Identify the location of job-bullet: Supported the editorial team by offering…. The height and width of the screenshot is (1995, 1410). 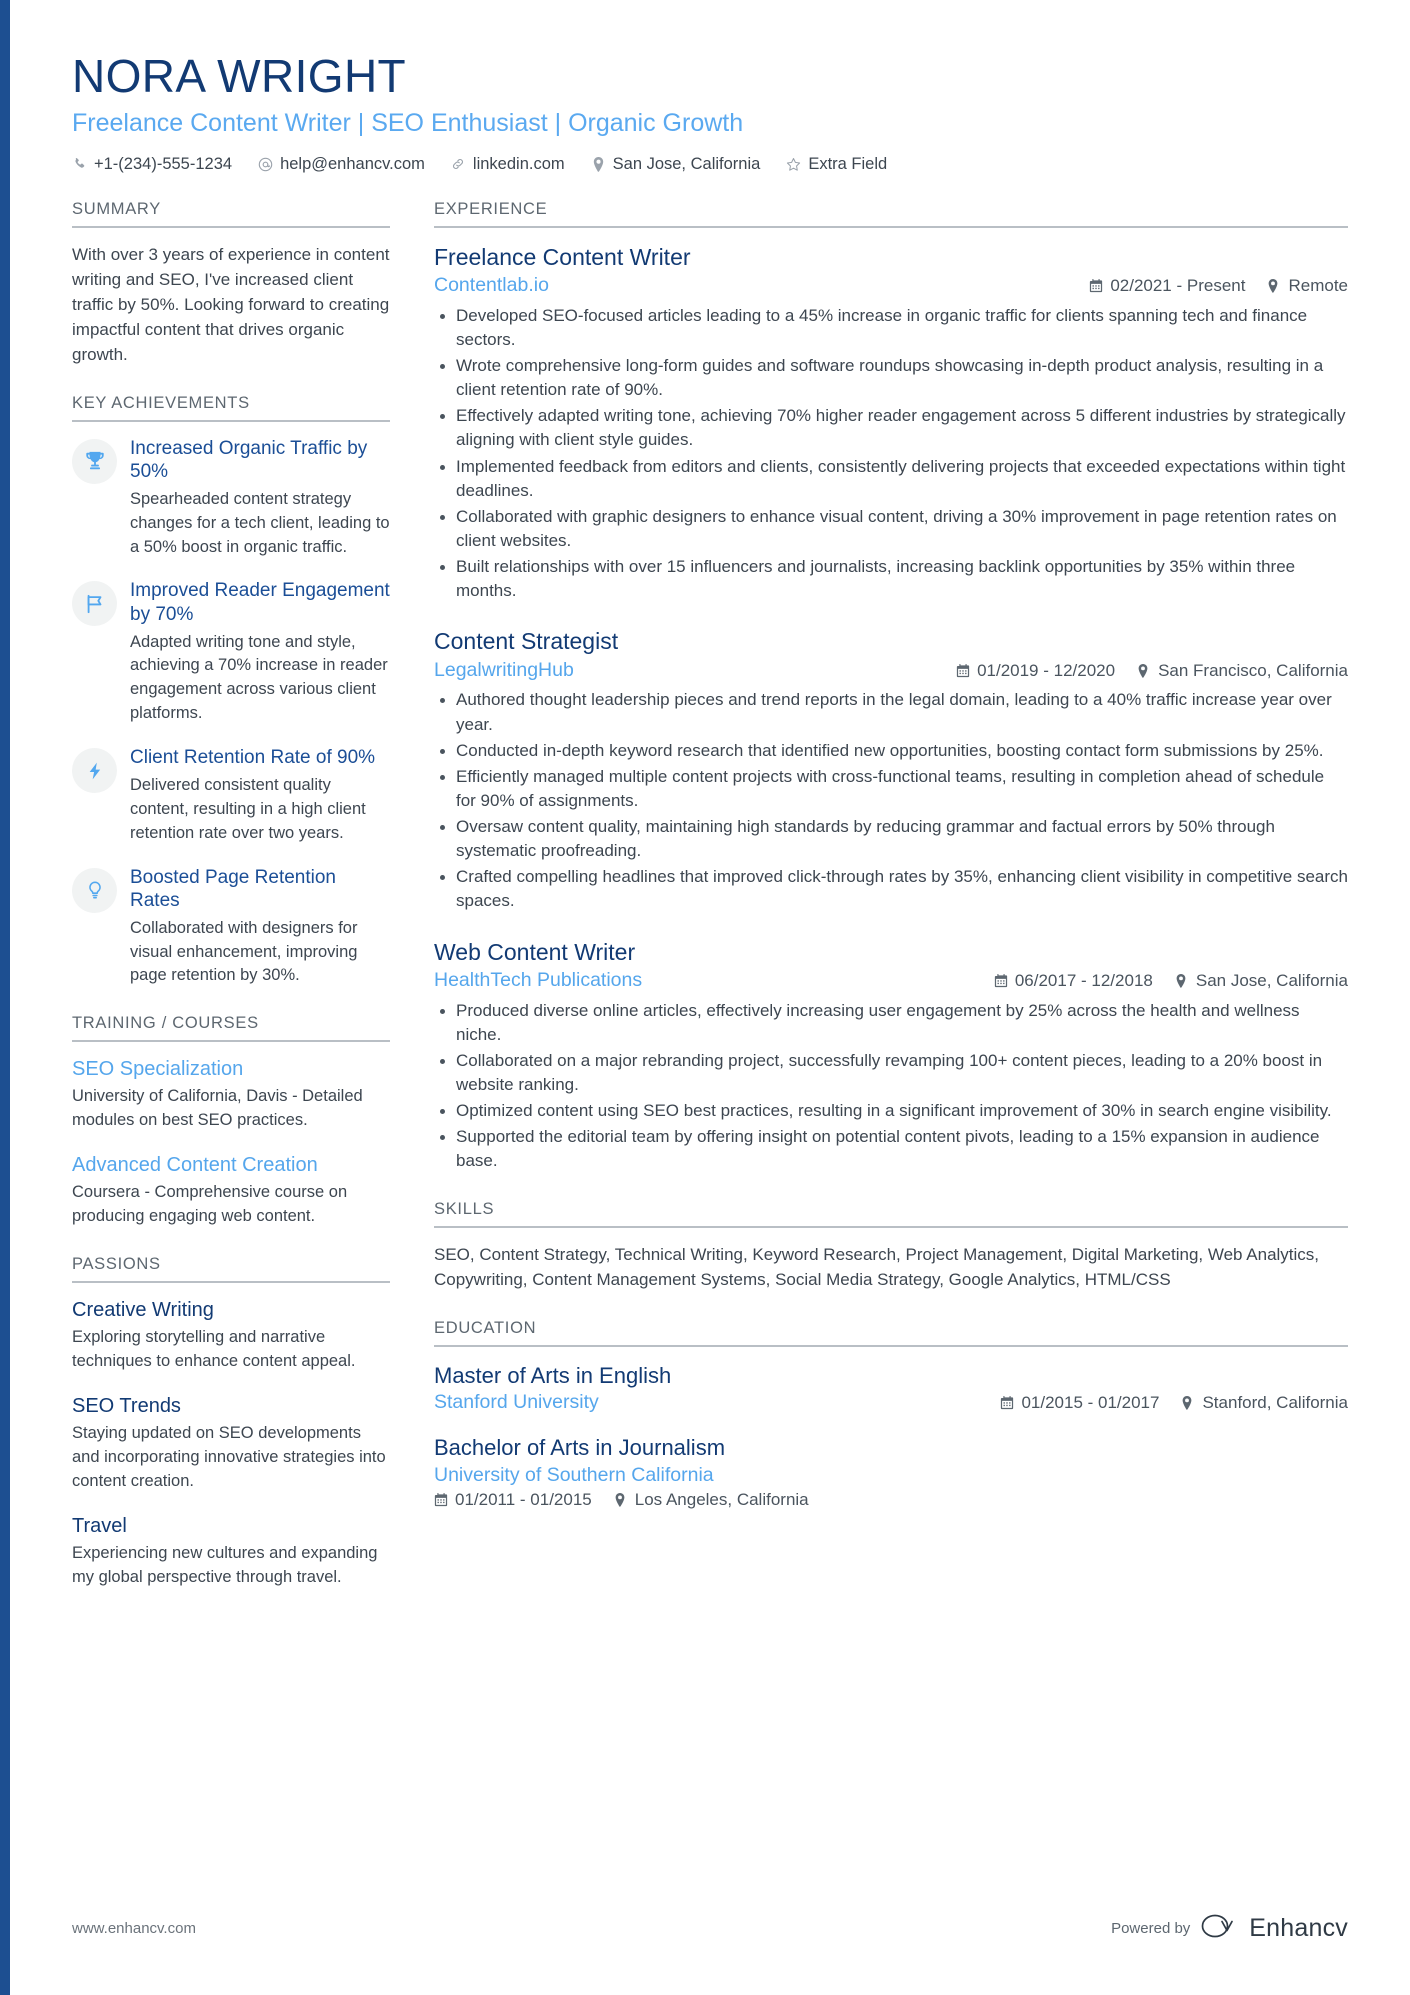
(891, 1149).